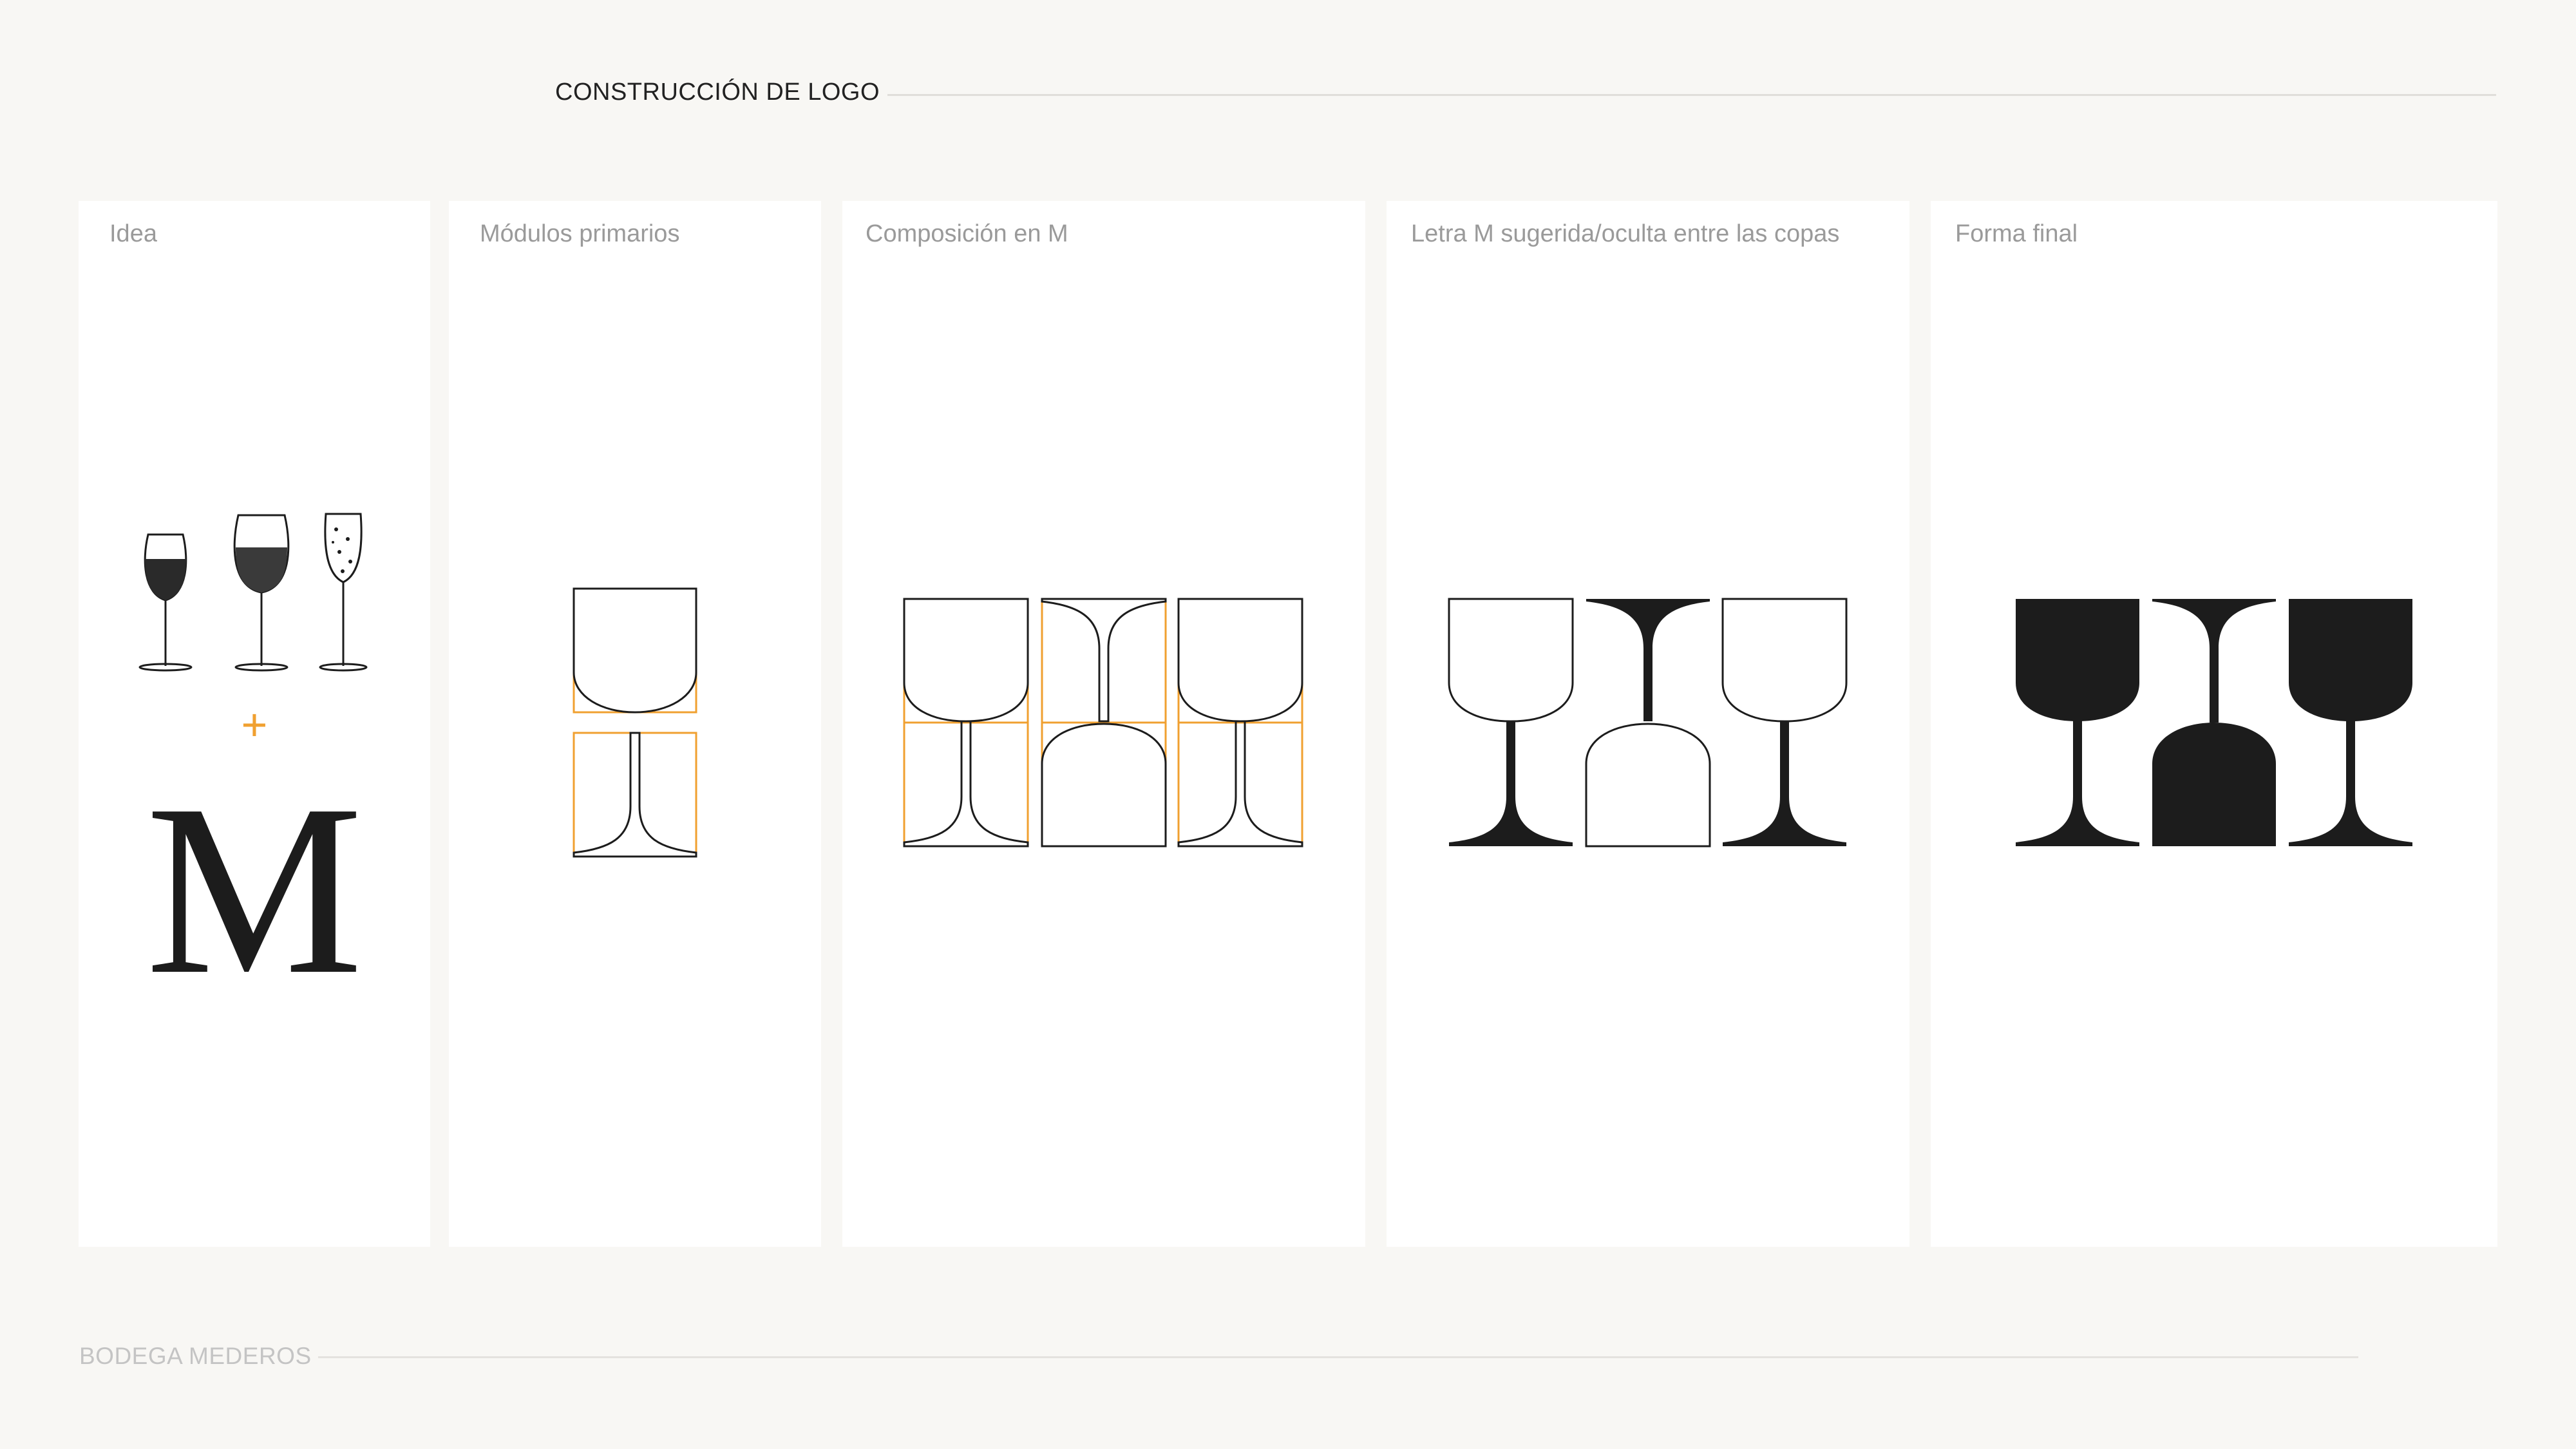  I want to click on footer-divider, so click(1338, 1357).